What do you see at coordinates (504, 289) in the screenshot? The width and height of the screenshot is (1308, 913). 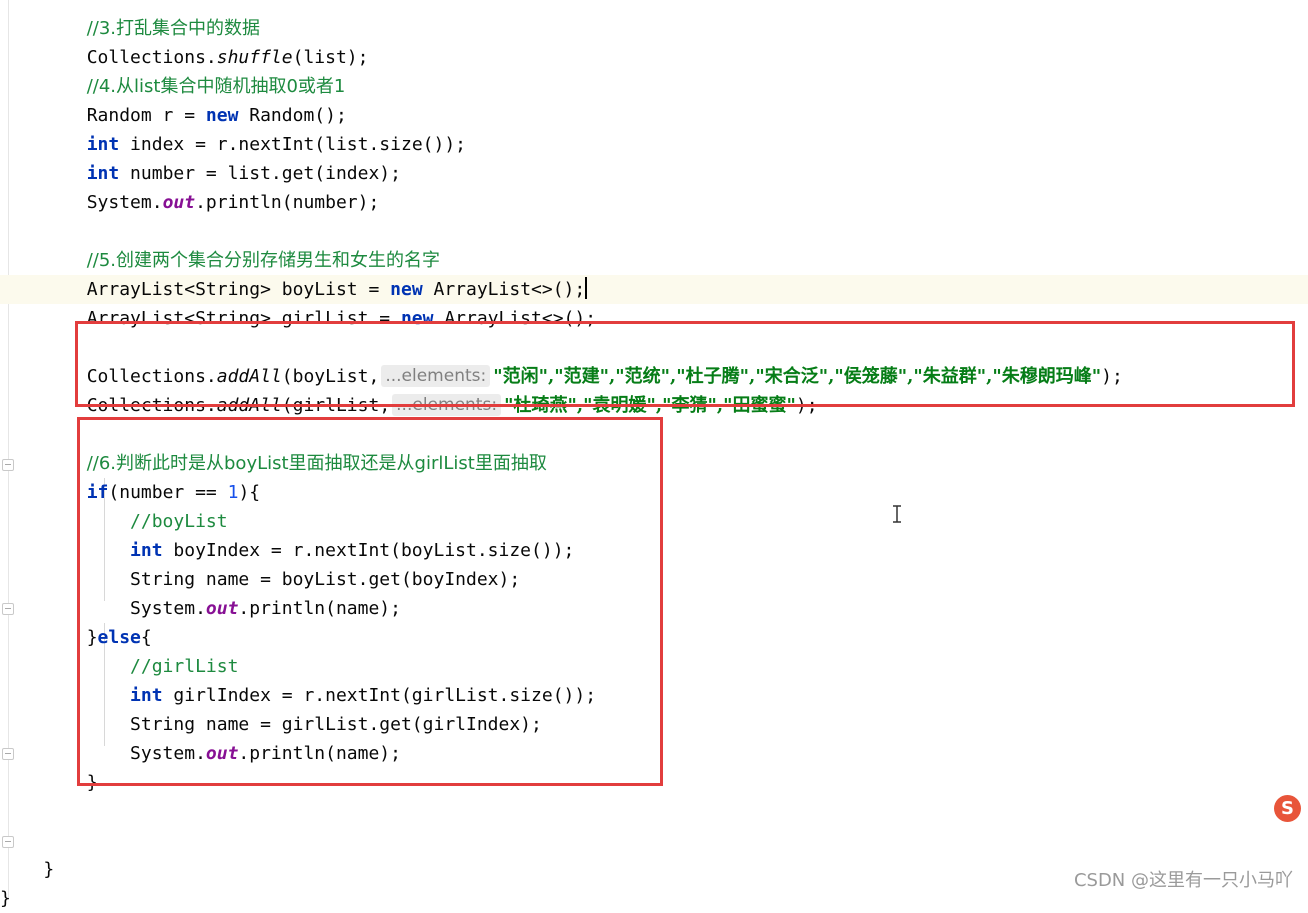 I see `code-token: ArrayList<>();` at bounding box center [504, 289].